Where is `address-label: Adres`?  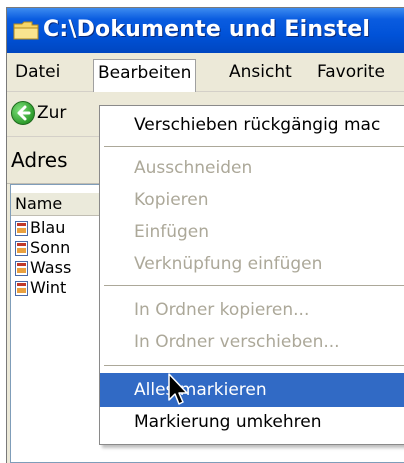
address-label: Adres is located at coordinates (39, 160).